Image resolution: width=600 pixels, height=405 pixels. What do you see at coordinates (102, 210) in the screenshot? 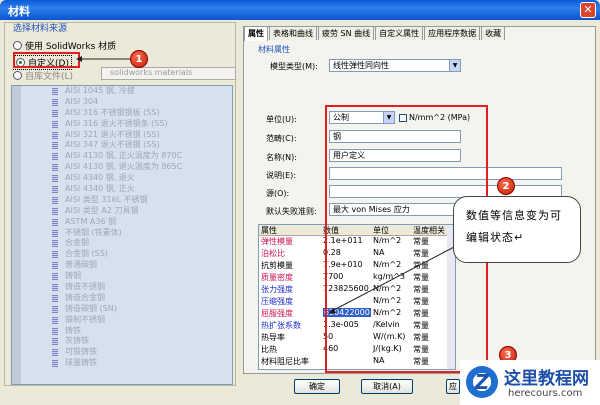
I see `tree-item-label: AISI 类型 A2 刀具钢` at bounding box center [102, 210].